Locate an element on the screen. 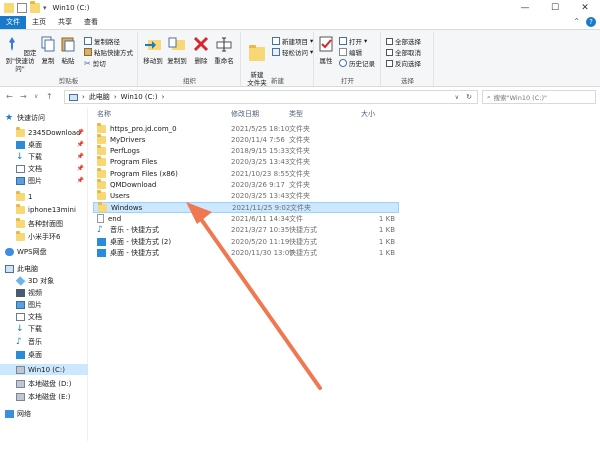  sidebar-item: 文档 📌 is located at coordinates (44, 168).